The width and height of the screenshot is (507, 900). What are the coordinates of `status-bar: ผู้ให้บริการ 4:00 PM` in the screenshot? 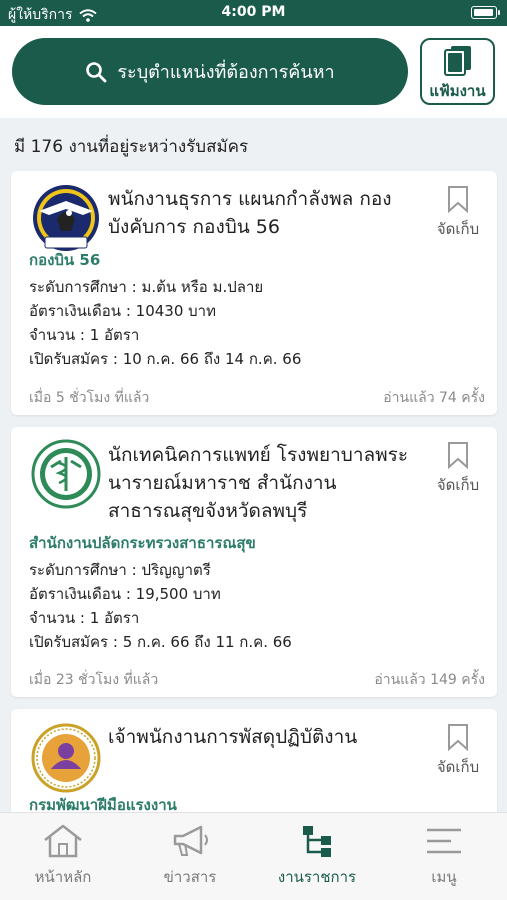 It's located at (253, 13).